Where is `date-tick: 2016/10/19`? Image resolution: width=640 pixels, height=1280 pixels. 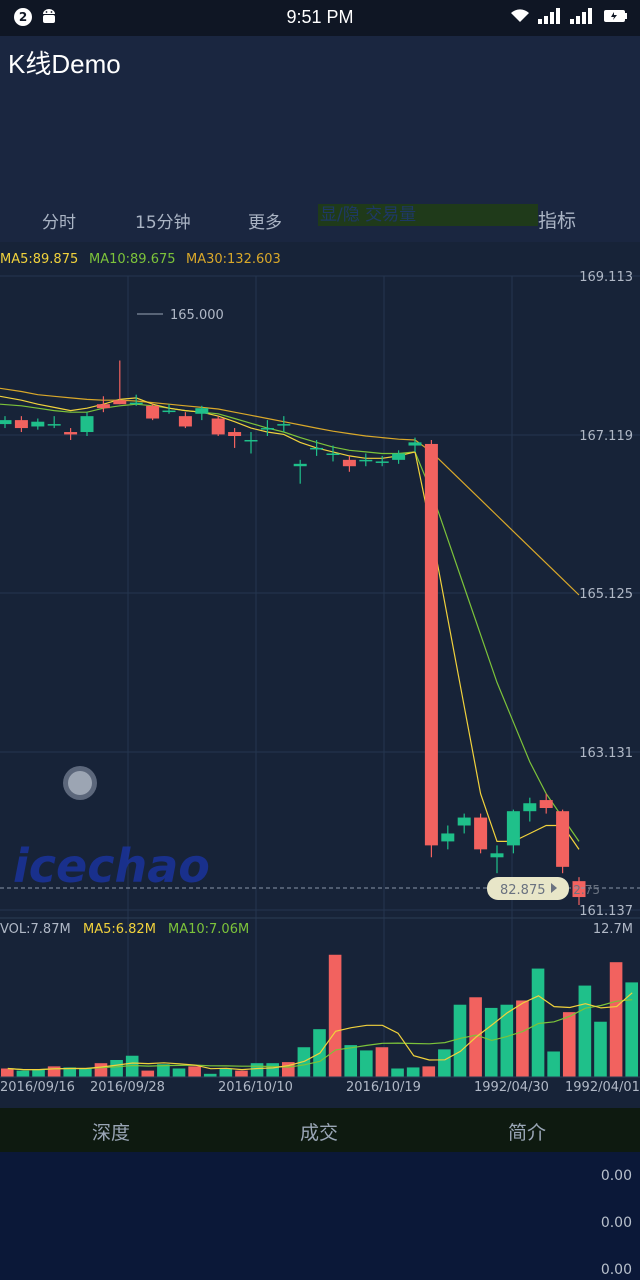
date-tick: 2016/10/19 is located at coordinates (383, 1087).